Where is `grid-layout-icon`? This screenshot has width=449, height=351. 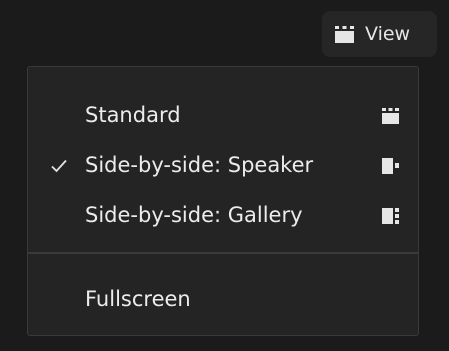
grid-layout-icon is located at coordinates (344, 34).